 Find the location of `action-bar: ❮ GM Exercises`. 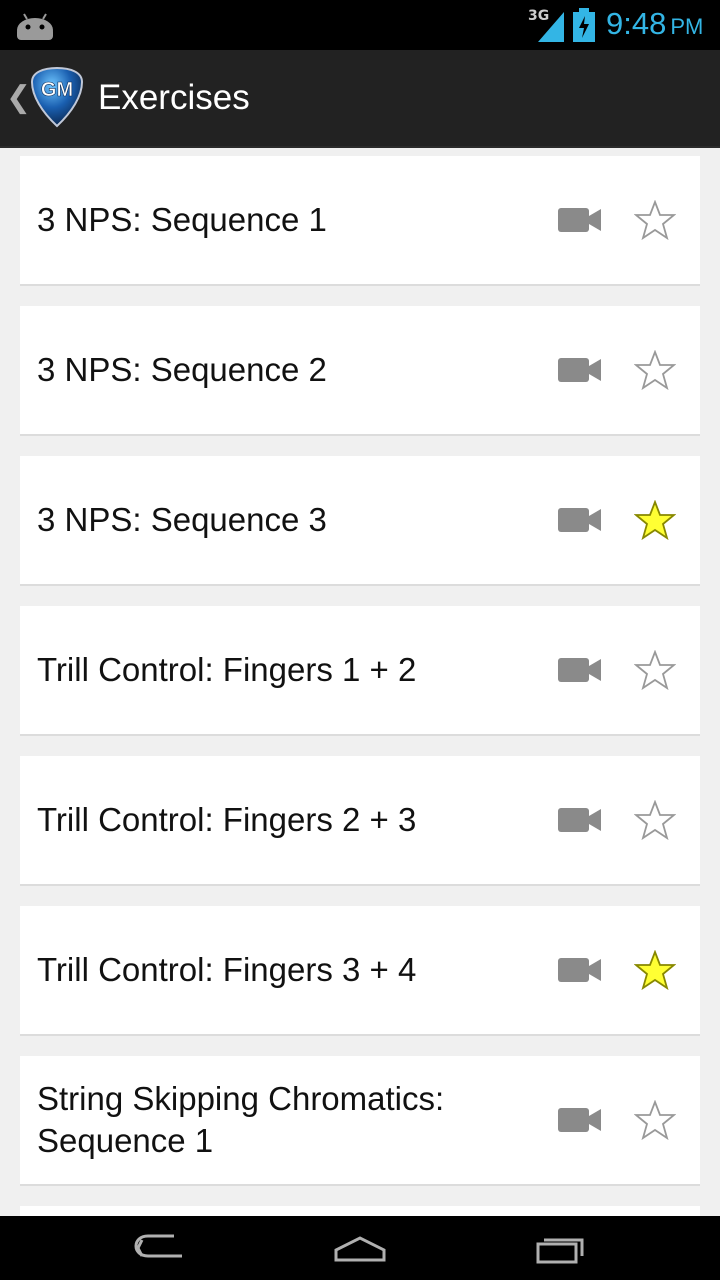

action-bar: ❮ GM Exercises is located at coordinates (360, 99).